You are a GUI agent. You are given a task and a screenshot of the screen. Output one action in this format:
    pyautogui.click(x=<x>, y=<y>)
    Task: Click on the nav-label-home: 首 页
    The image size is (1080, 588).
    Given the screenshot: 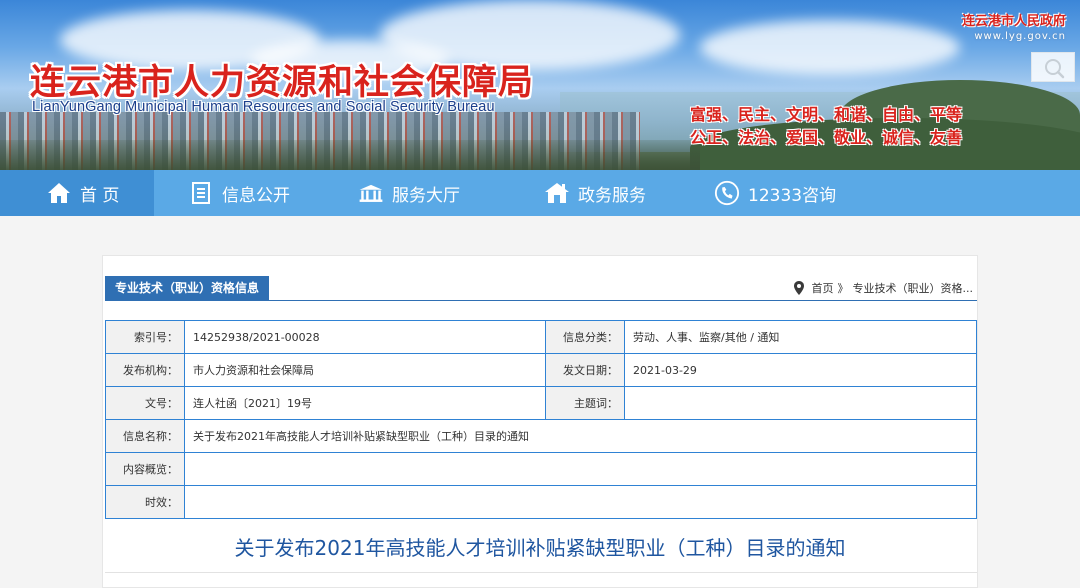 What is the action you would take?
    pyautogui.click(x=100, y=195)
    